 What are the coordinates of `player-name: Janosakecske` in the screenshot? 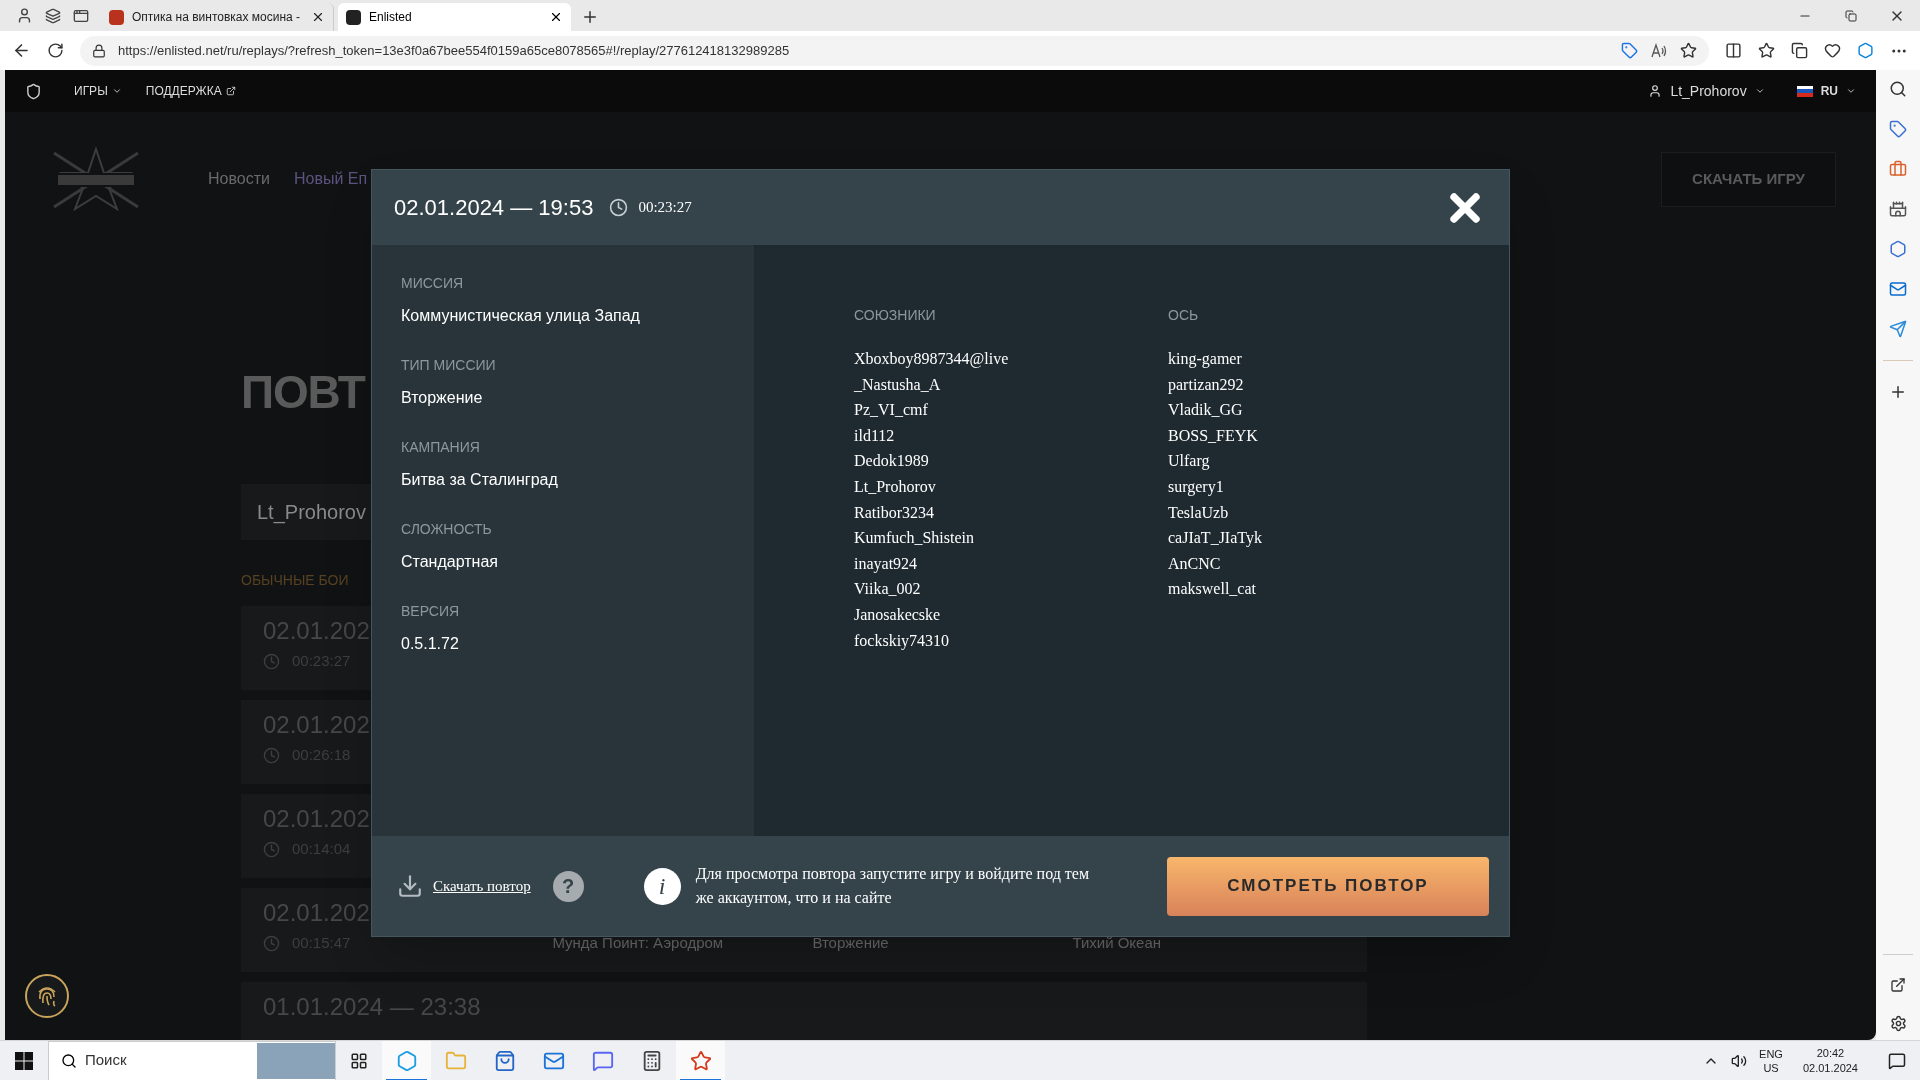 It's located at (897, 614).